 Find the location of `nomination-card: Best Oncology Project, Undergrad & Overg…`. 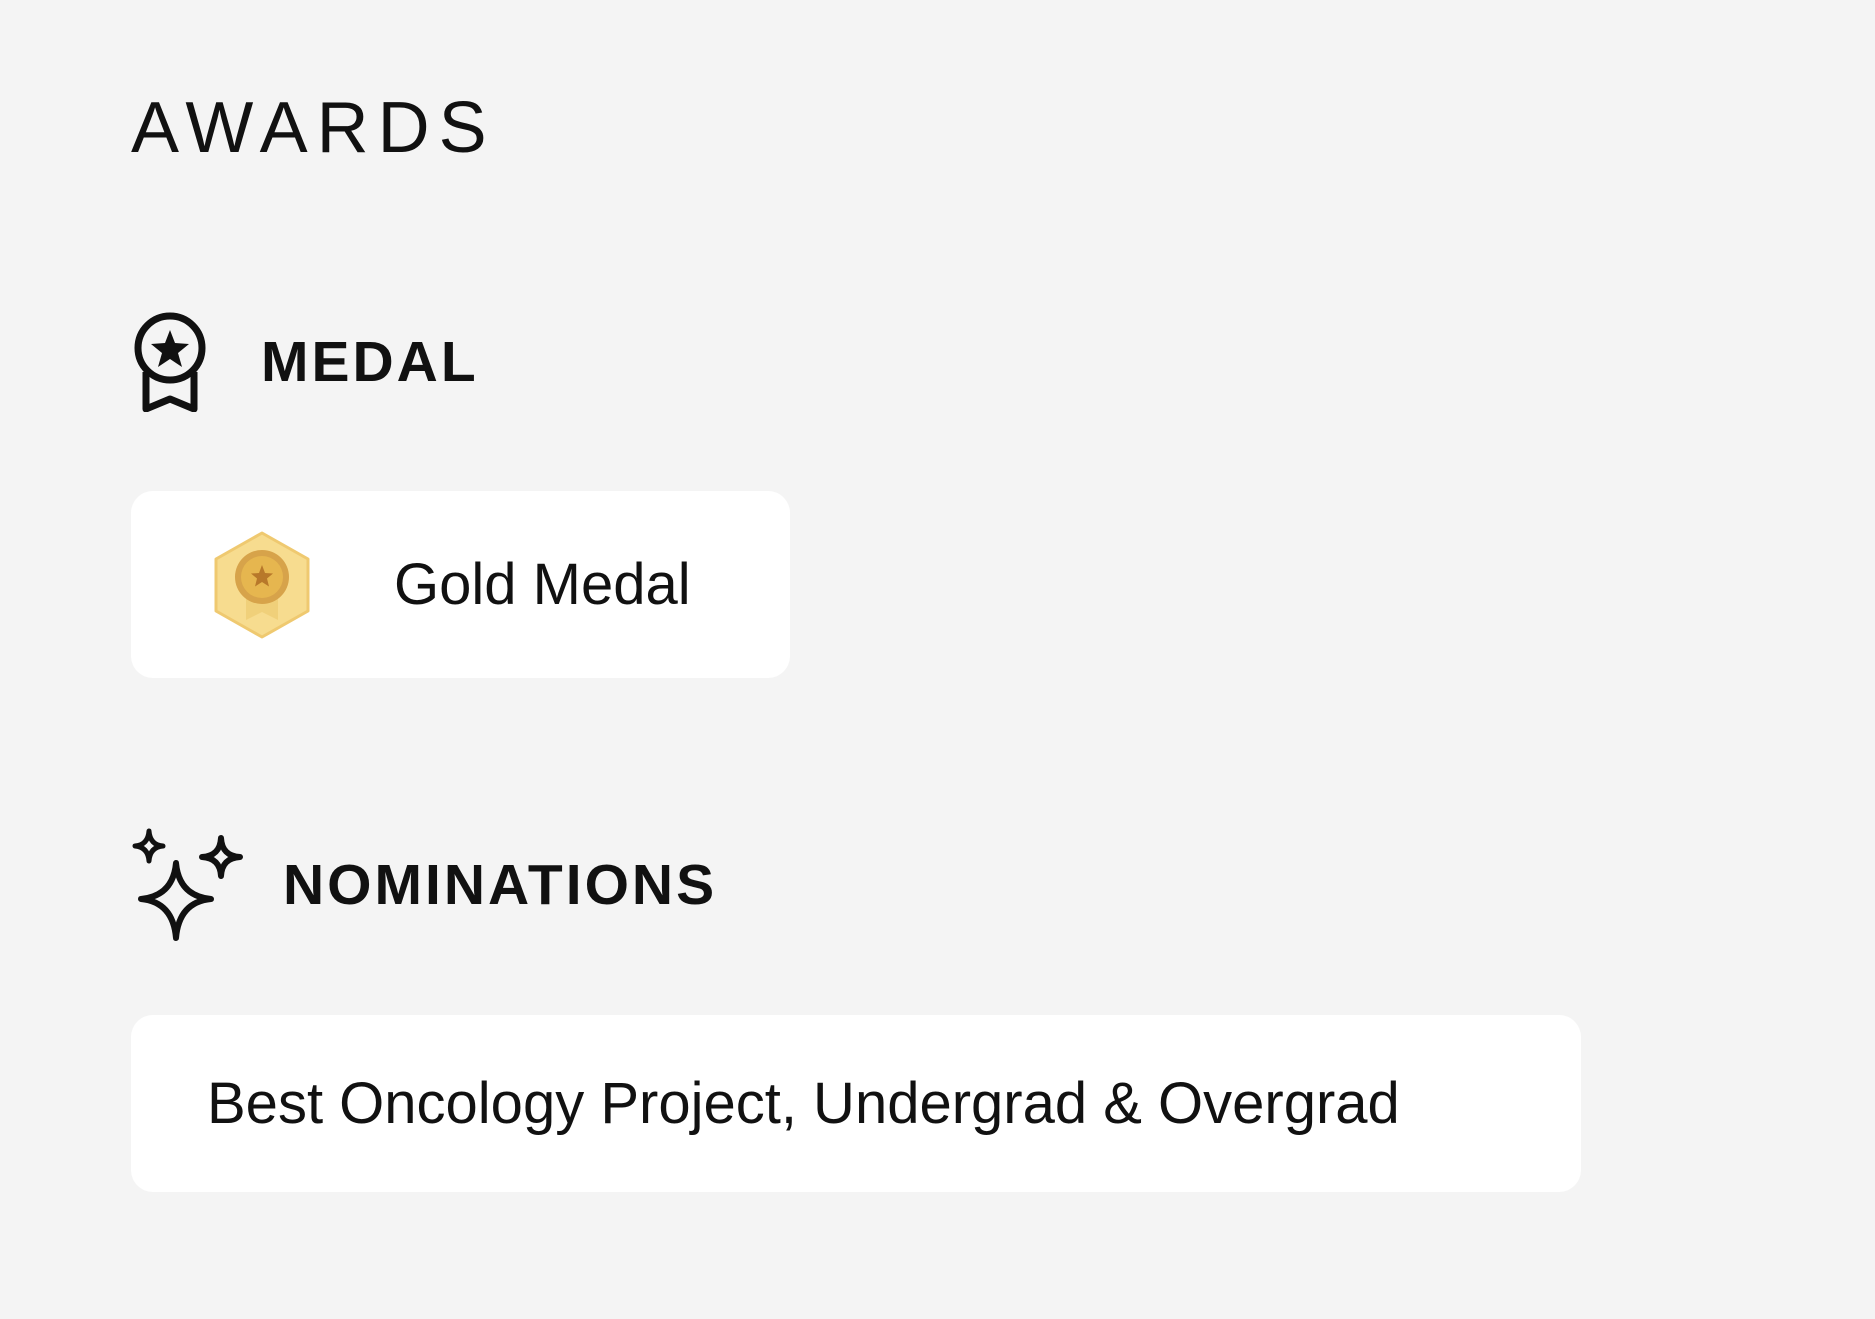

nomination-card: Best Oncology Project, Undergrad & Overg… is located at coordinates (856, 1103).